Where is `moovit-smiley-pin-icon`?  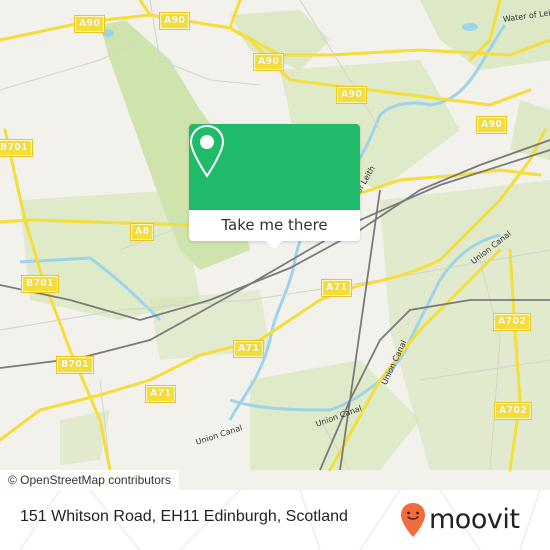 moovit-smiley-pin-icon is located at coordinates (413, 520).